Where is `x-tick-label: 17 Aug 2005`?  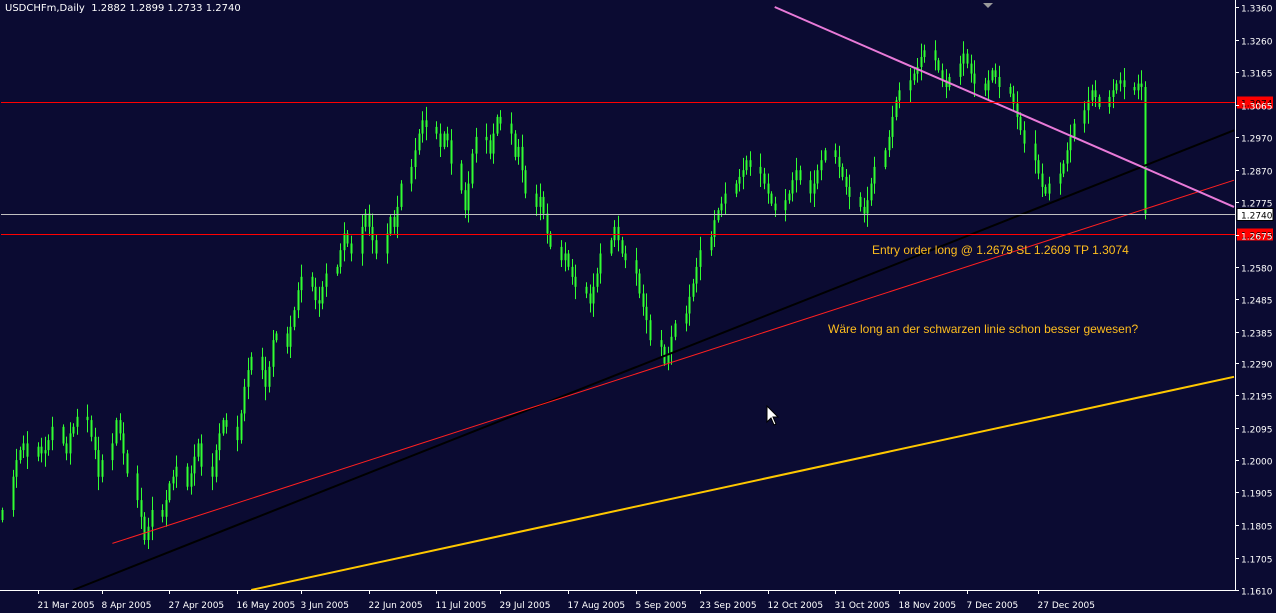
x-tick-label: 17 Aug 2005 is located at coordinates (597, 606).